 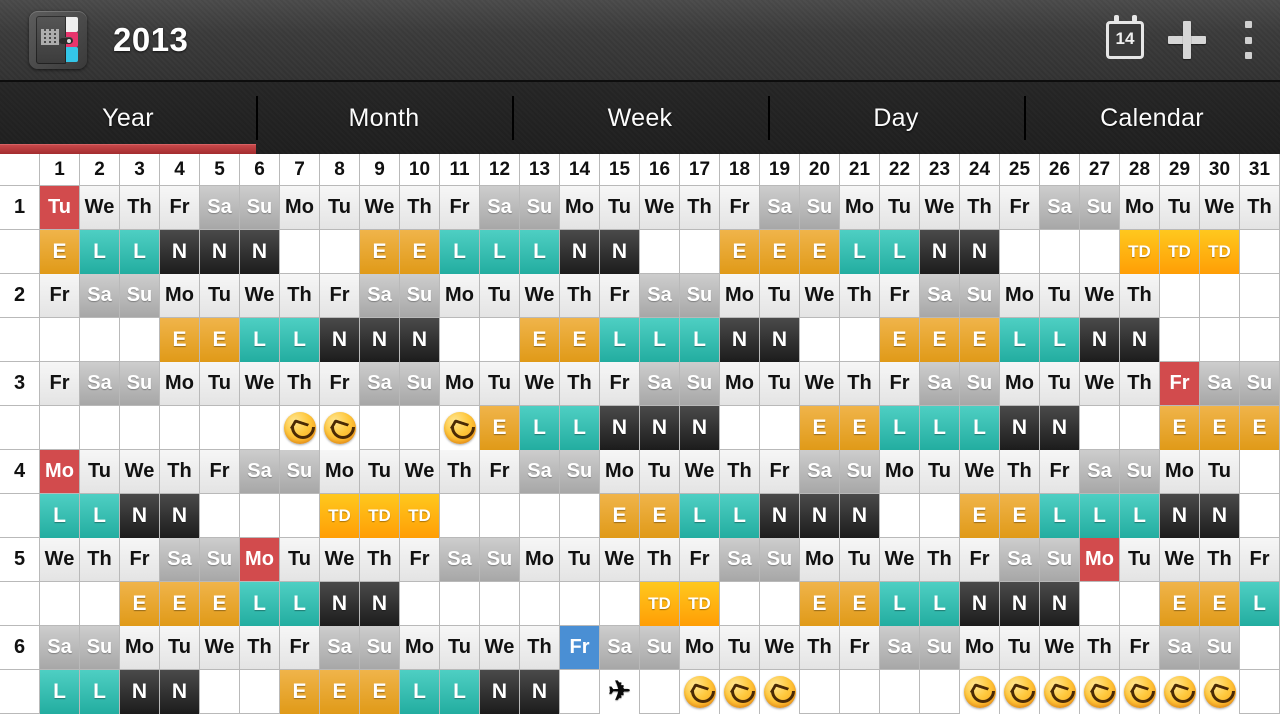 What do you see at coordinates (380, 207) in the screenshot?
I see `day-cell-1-9: We` at bounding box center [380, 207].